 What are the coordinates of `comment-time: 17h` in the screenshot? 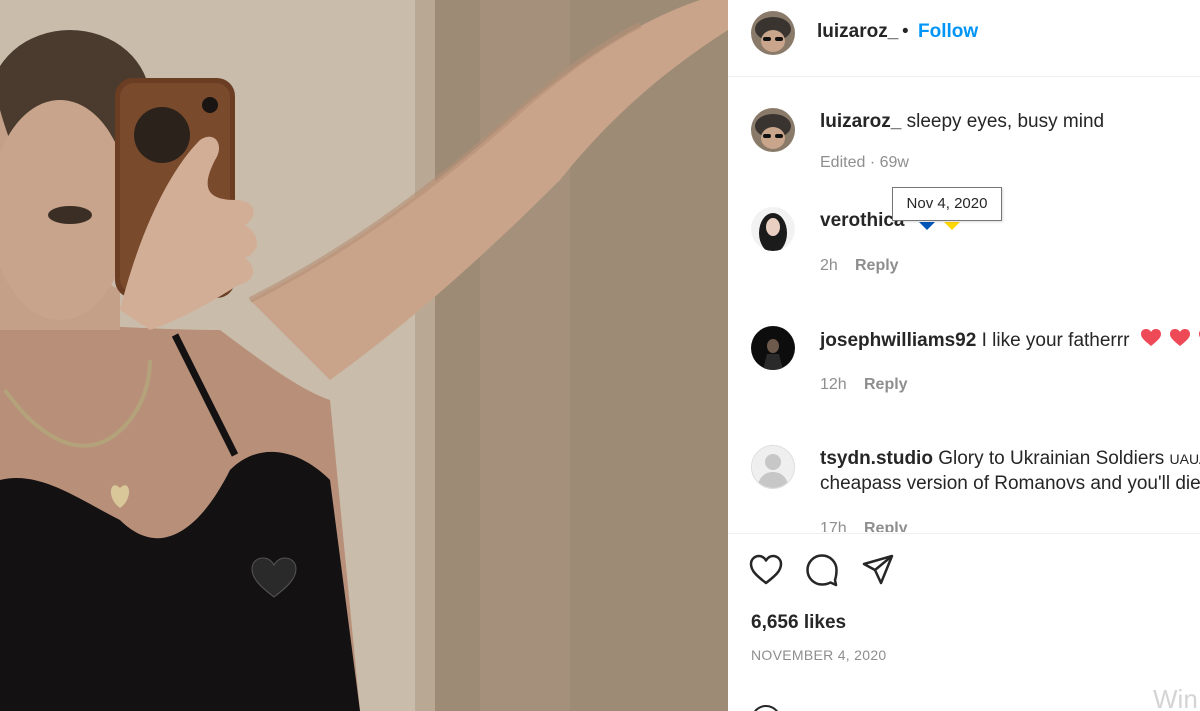 It's located at (833, 526).